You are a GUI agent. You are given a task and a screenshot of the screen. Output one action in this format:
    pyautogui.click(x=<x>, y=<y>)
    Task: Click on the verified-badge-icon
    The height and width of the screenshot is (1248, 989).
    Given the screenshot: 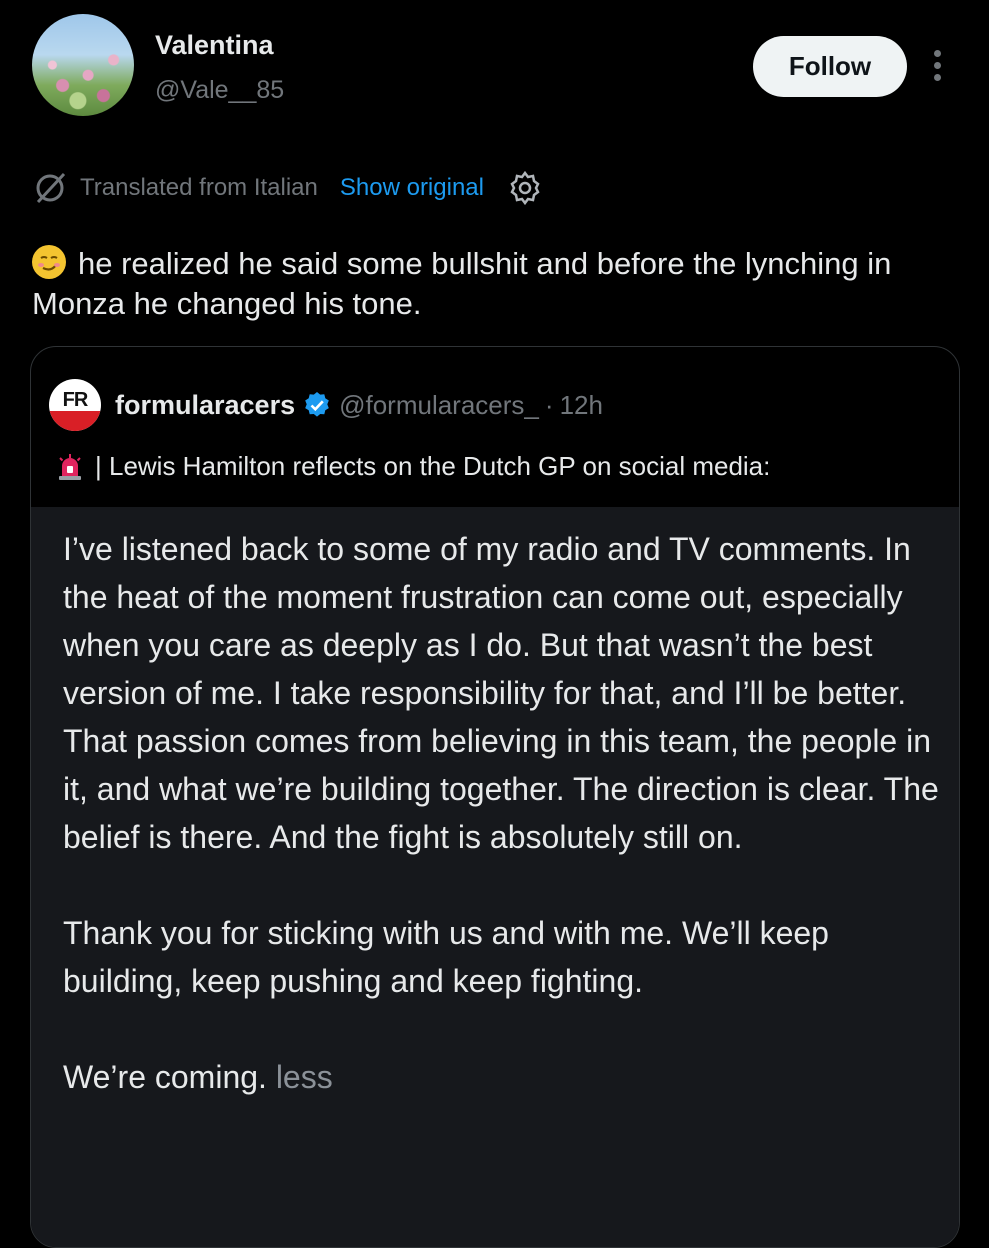 What is the action you would take?
    pyautogui.click(x=317, y=404)
    